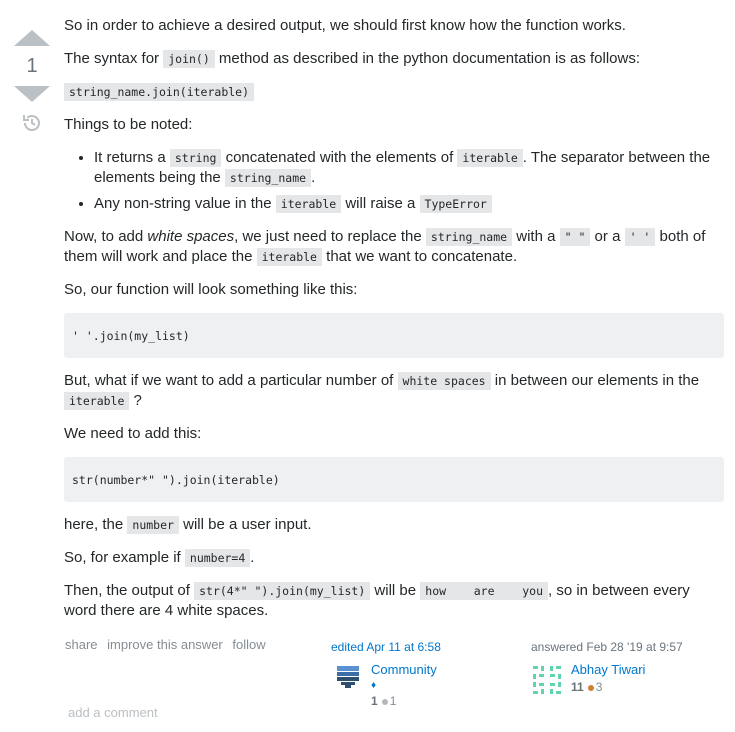 Image resolution: width=735 pixels, height=732 pixels. I want to click on inline-code: number, so click(153, 525).